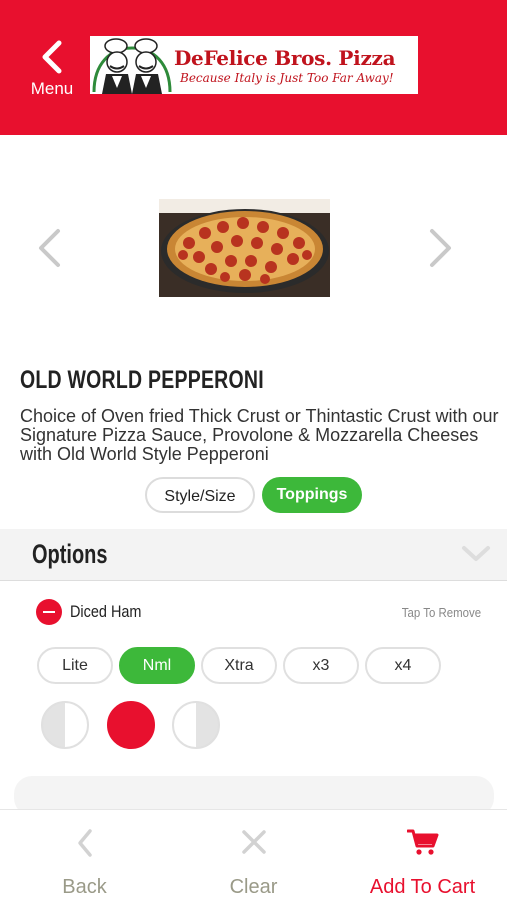  I want to click on next-image-button, so click(441, 250).